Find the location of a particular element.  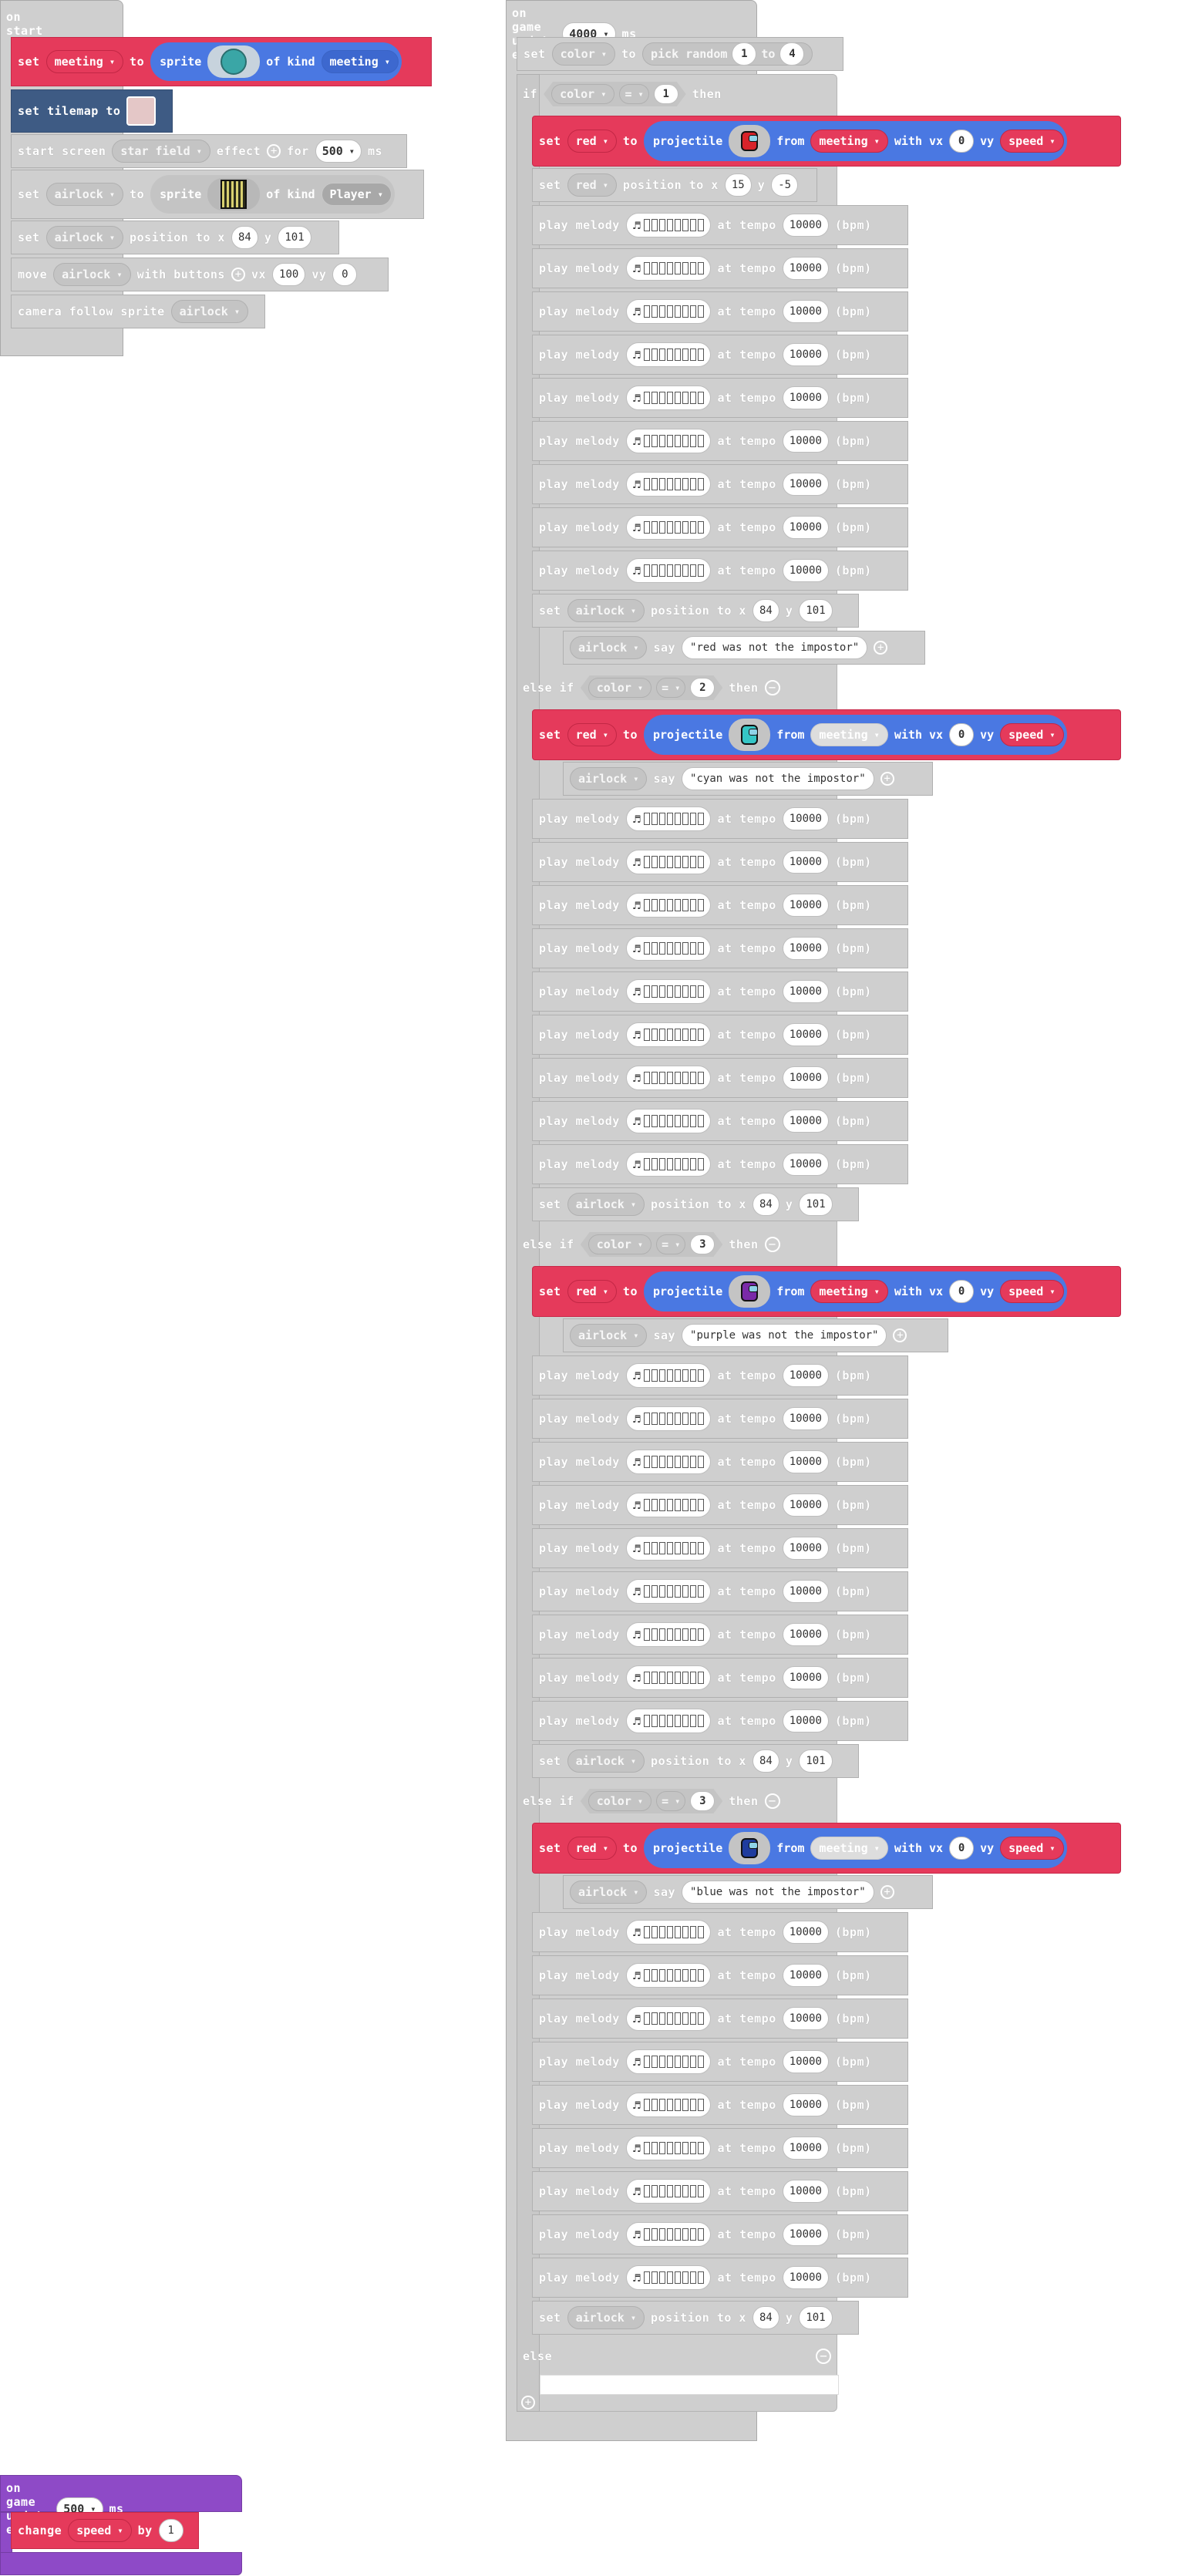

sprite-create-reporter: sprite of kind meeting is located at coordinates (276, 62).